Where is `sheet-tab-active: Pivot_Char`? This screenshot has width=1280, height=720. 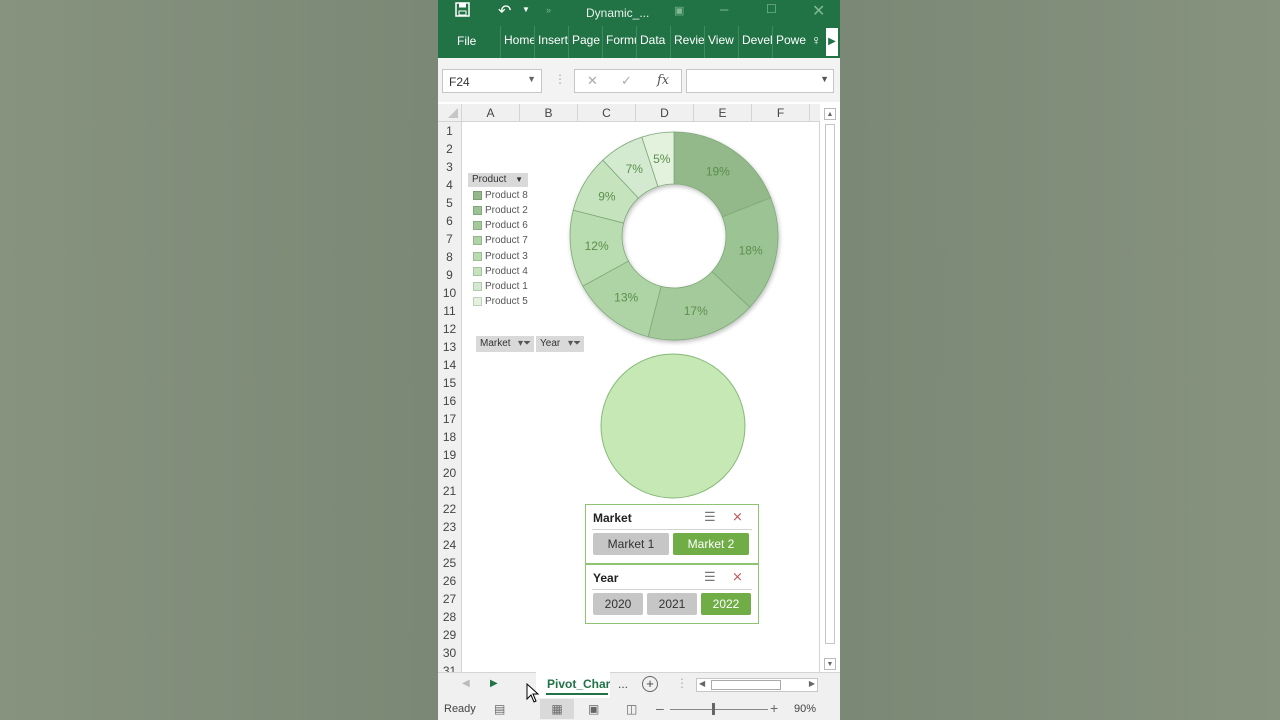 sheet-tab-active: Pivot_Char is located at coordinates (573, 685).